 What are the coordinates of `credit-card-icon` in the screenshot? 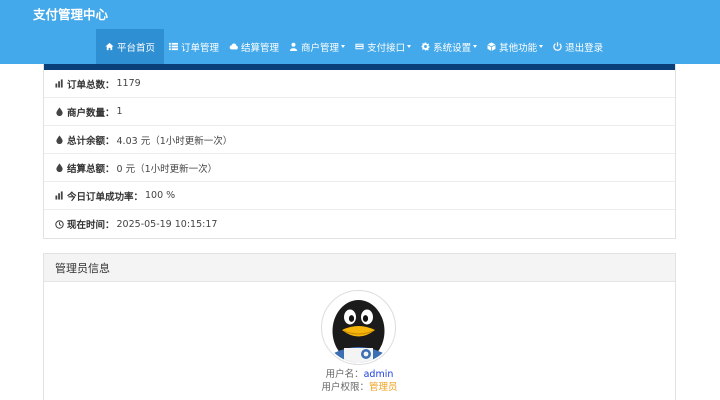 It's located at (359, 46).